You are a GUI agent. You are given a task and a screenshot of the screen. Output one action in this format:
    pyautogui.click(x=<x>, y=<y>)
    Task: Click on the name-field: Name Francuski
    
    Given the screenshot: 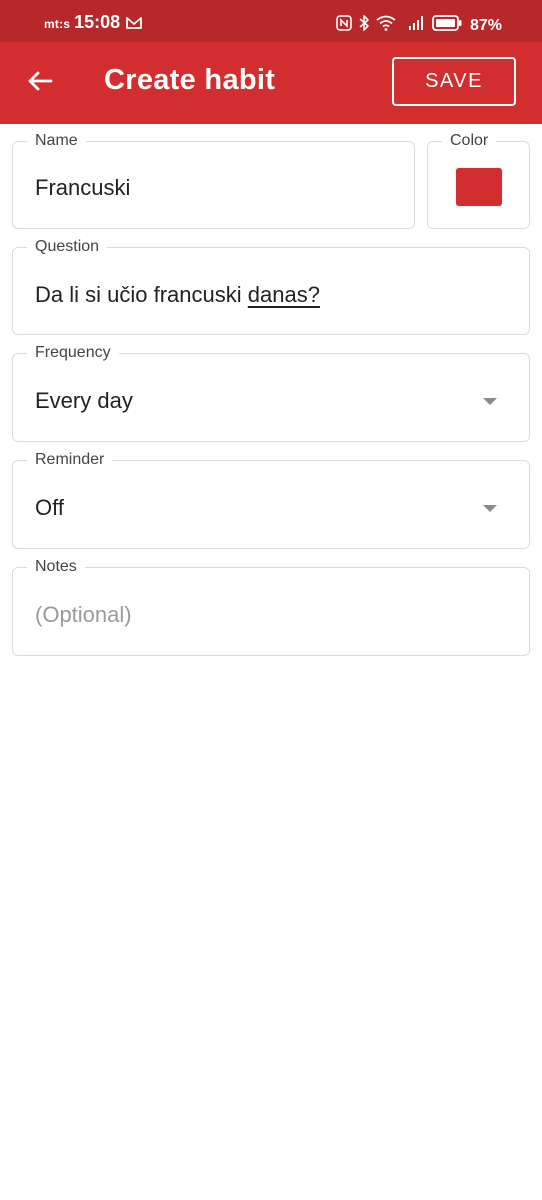 What is the action you would take?
    pyautogui.click(x=213, y=180)
    